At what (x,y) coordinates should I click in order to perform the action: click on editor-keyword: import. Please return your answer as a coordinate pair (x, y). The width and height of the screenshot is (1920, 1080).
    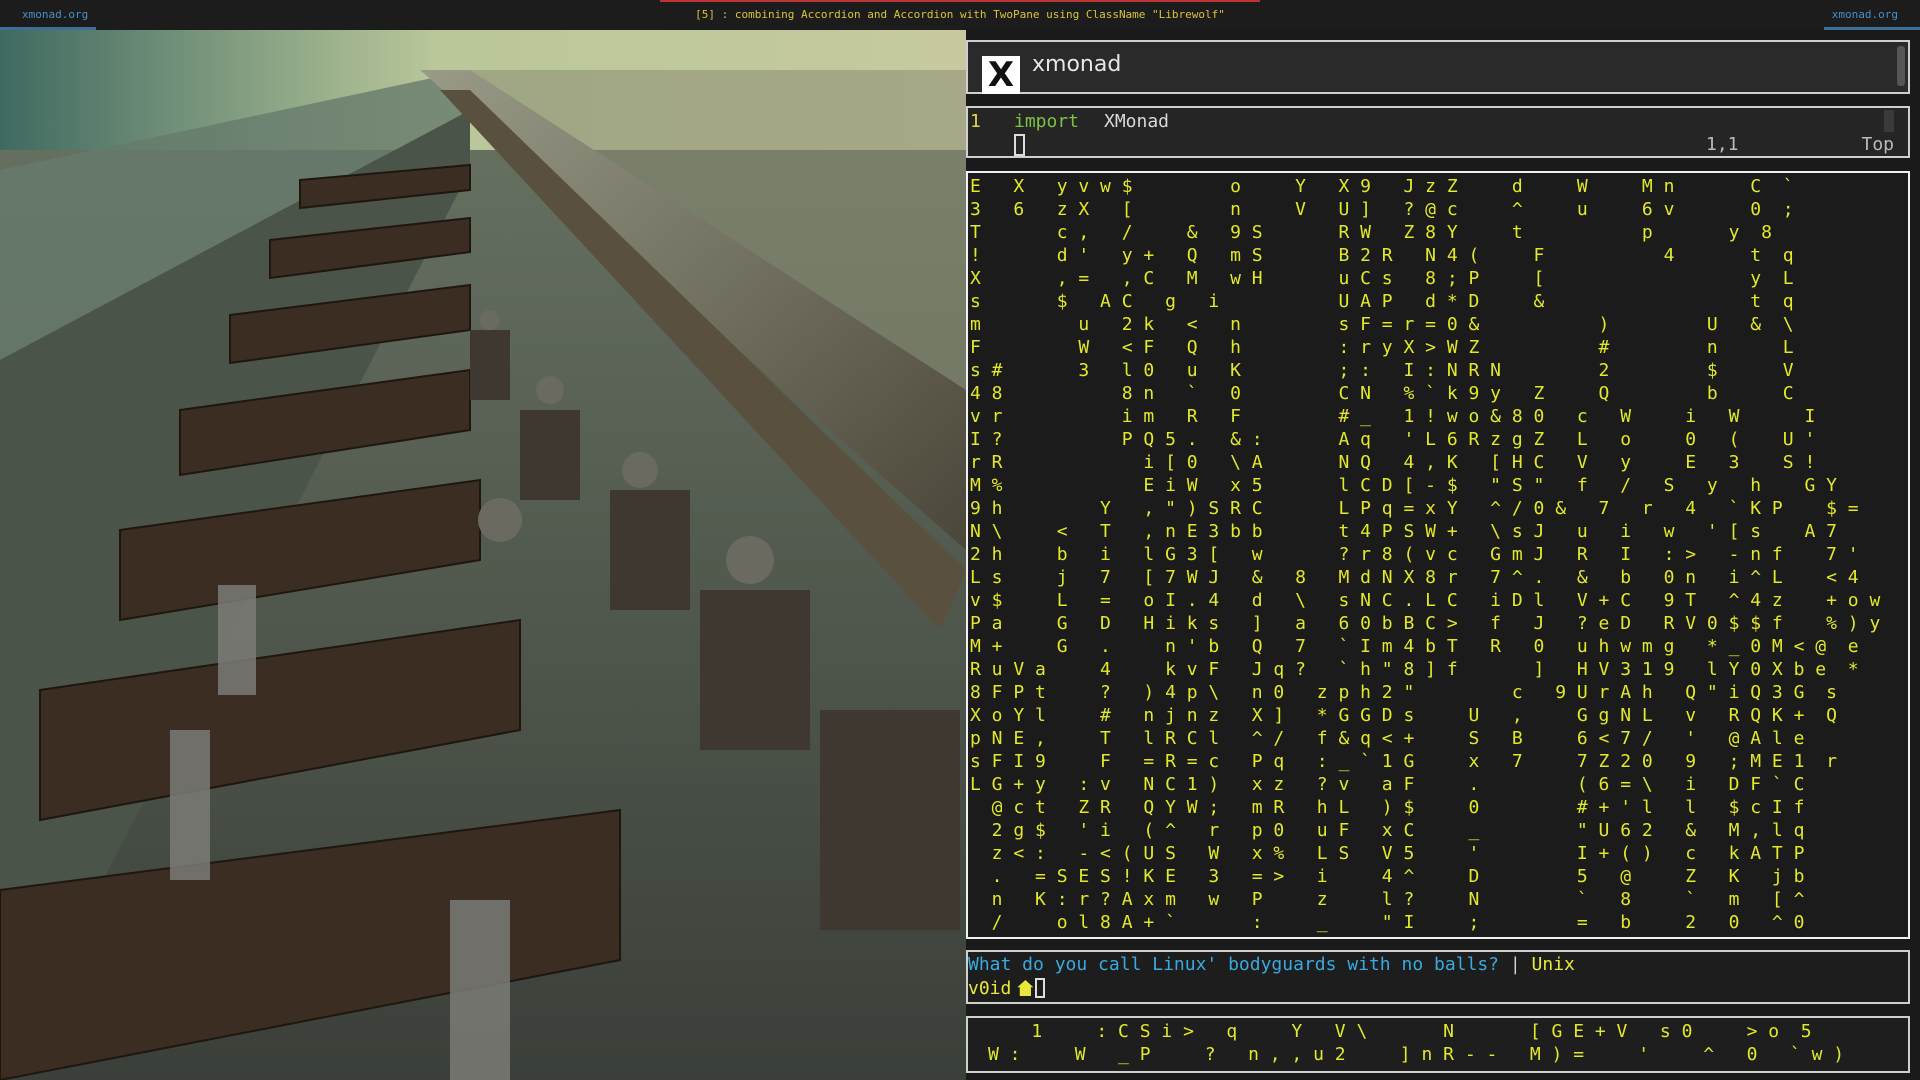
    Looking at the image, I should click on (1047, 121).